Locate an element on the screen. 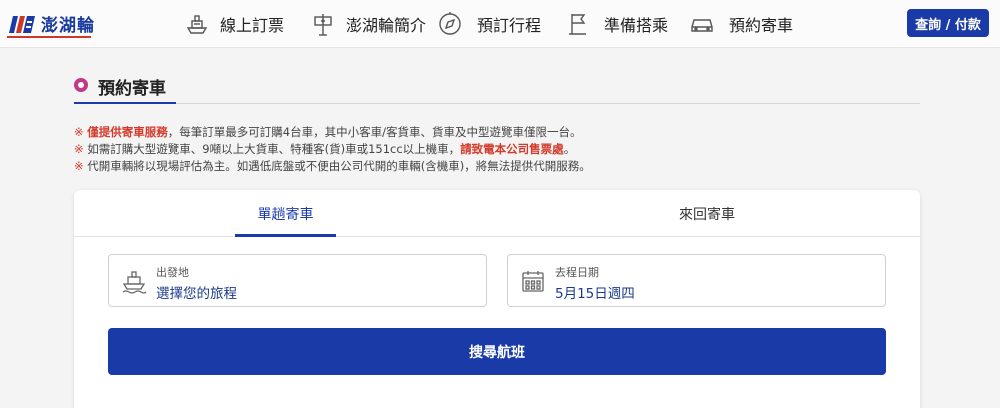 This screenshot has width=1000, height=408. top-header: 澎湖輪 線上訂票 澎湖輪簡介 預訂行程 準備搭乘 預約寄車 查詢 / 付款 is located at coordinates (500, 24).